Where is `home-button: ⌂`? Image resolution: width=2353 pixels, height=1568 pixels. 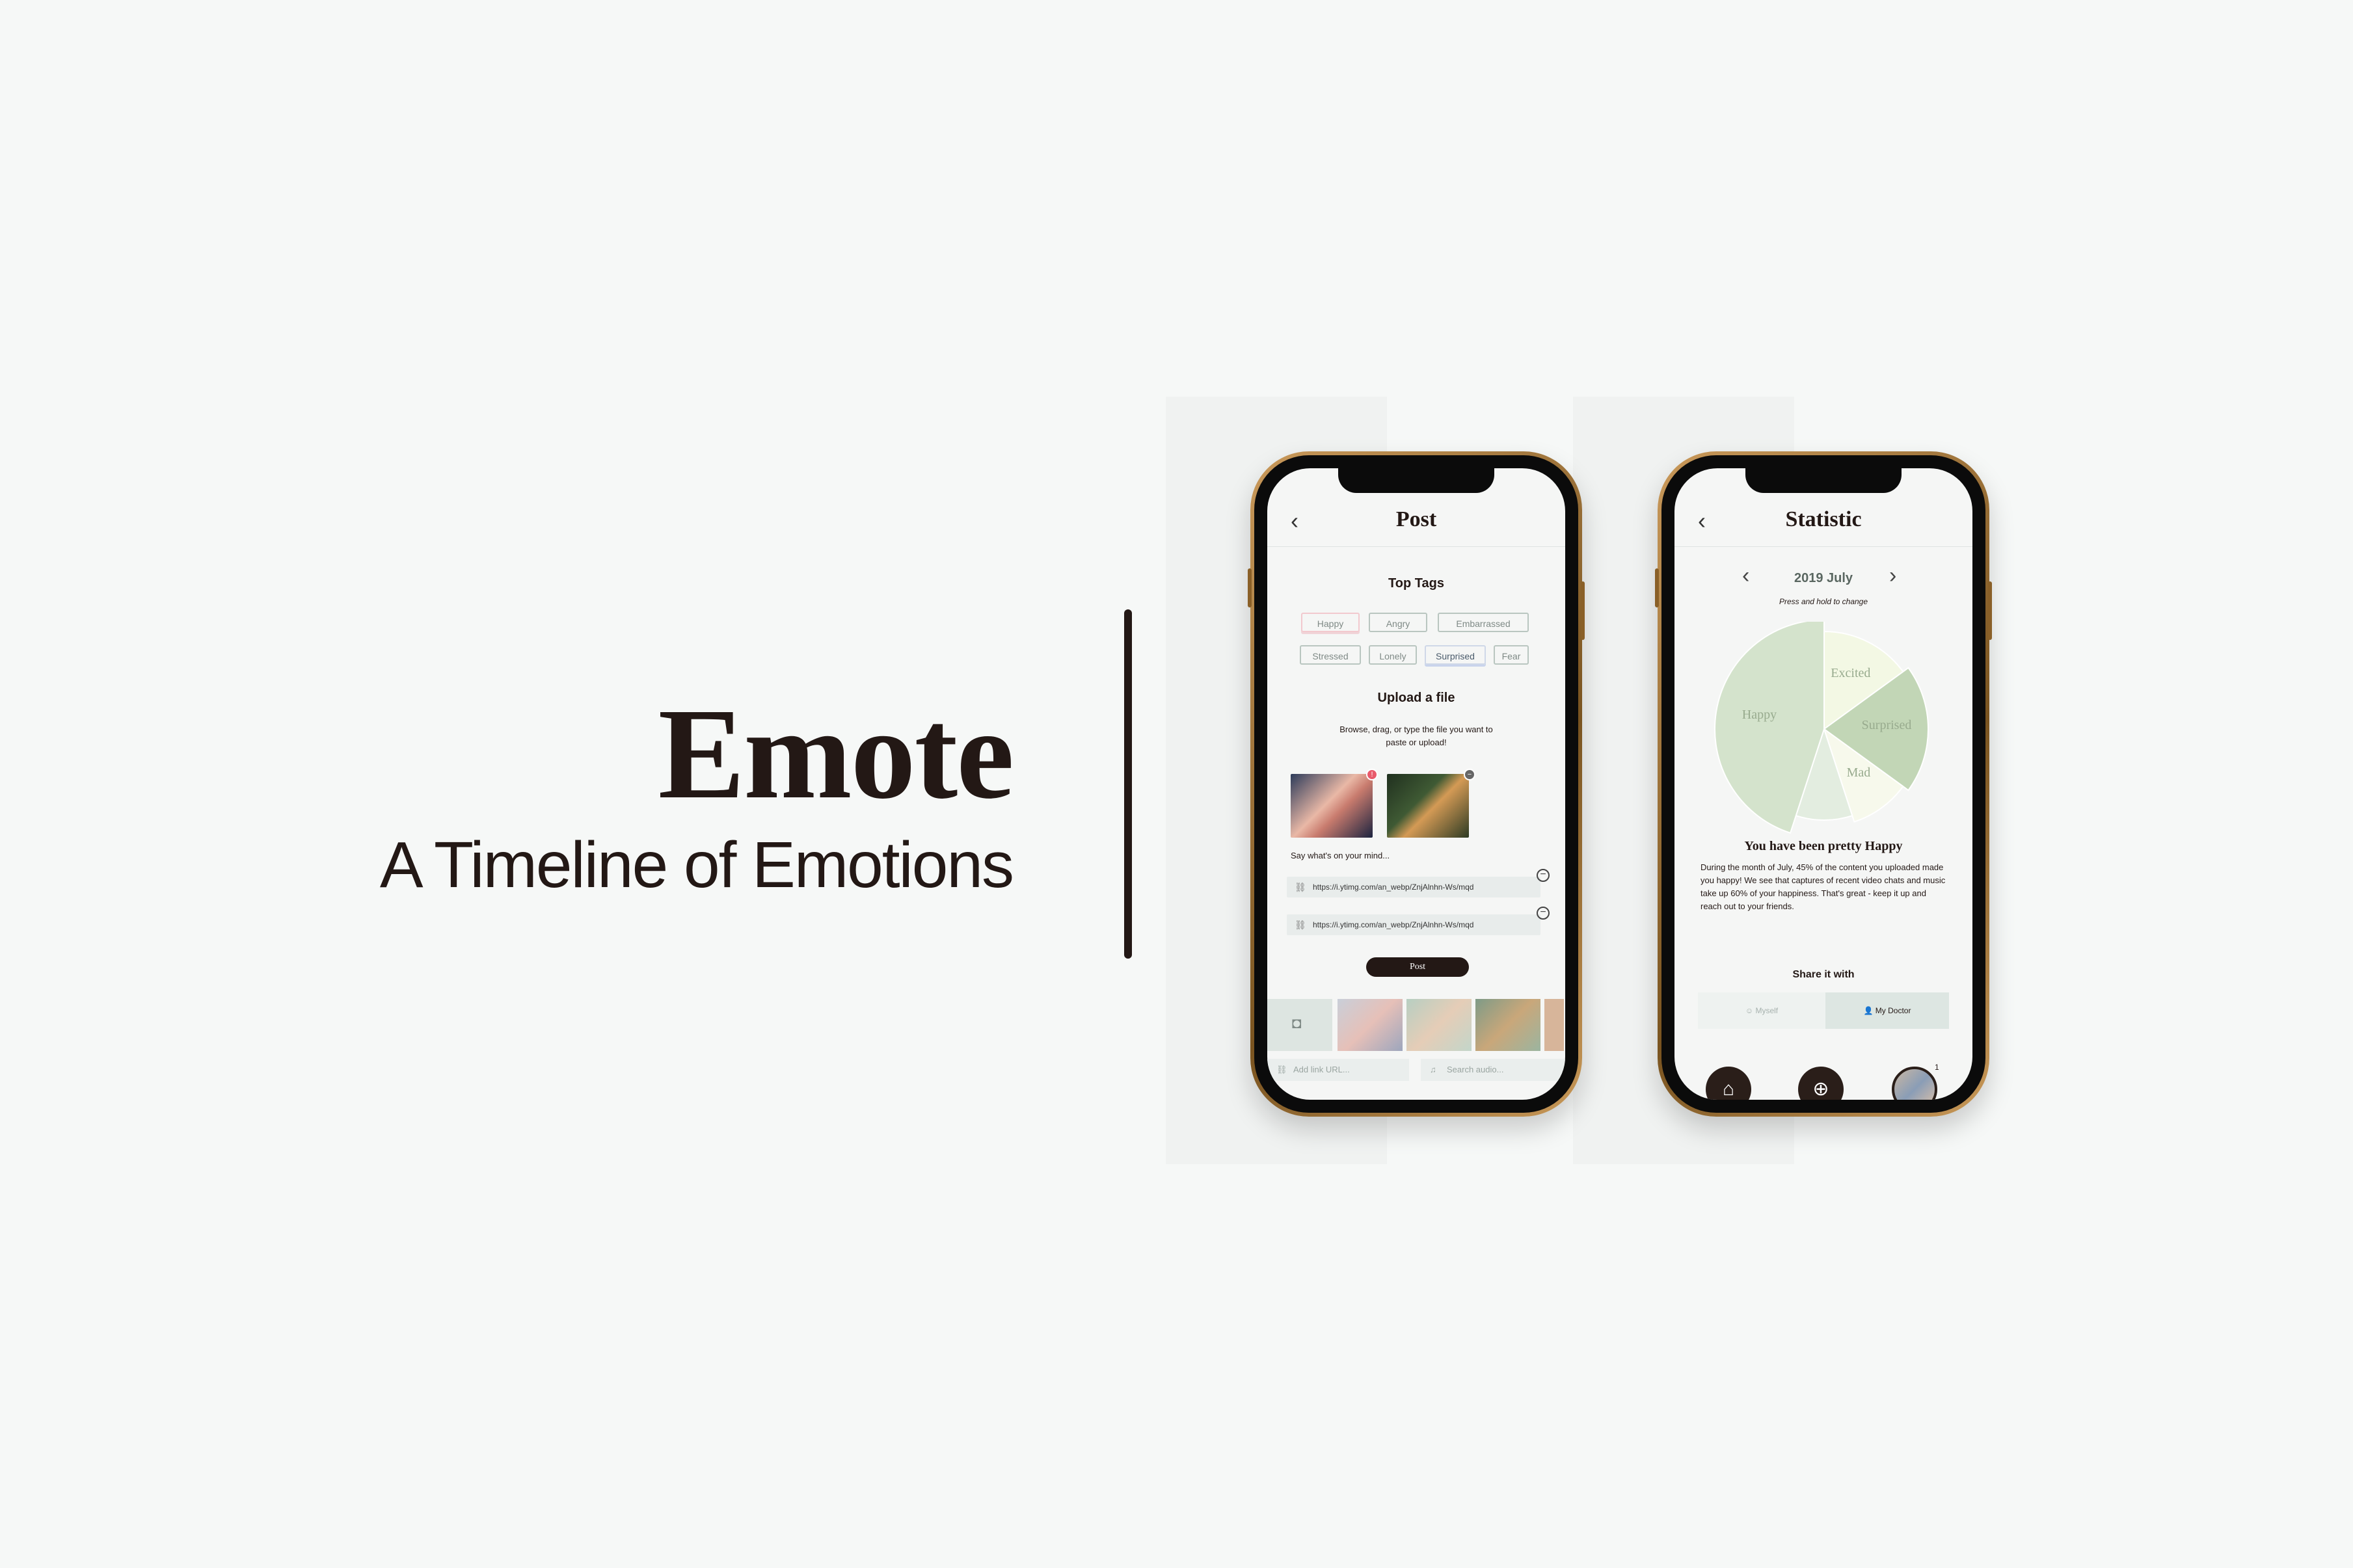
home-button: ⌂ is located at coordinates (1728, 1083).